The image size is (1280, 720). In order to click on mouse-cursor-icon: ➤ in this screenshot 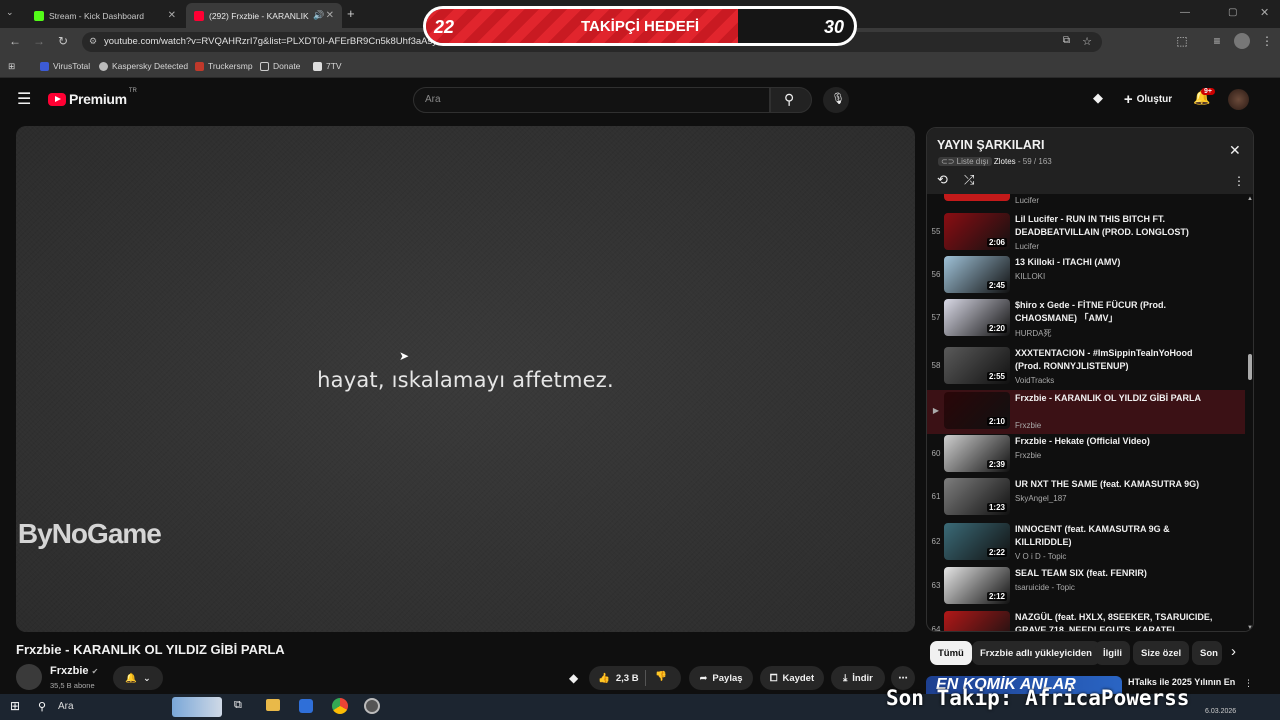, I will do `click(404, 356)`.